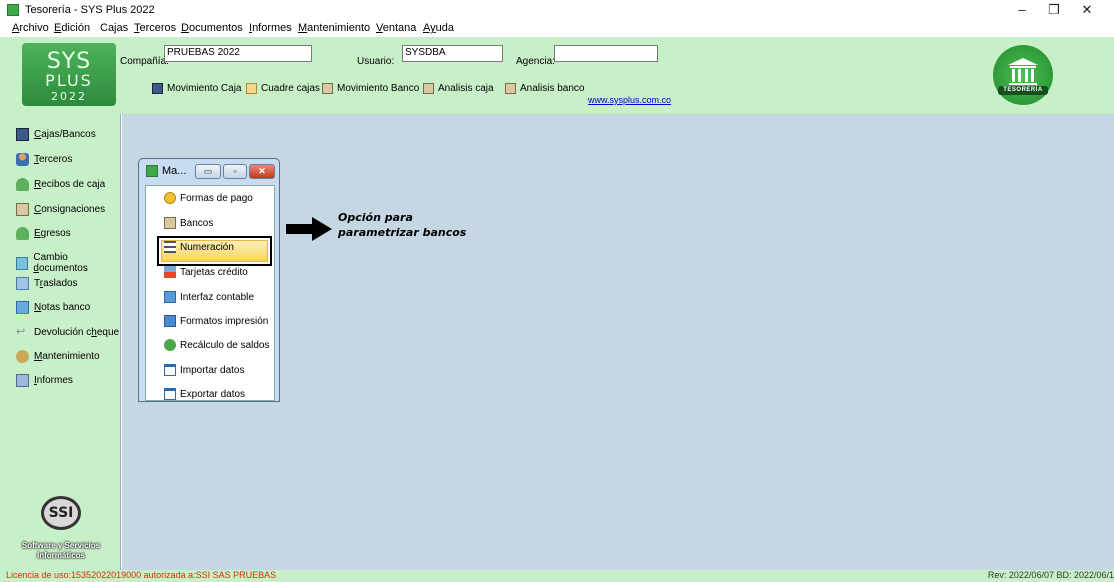 Image resolution: width=1114 pixels, height=582 pixels. What do you see at coordinates (270, 28) in the screenshot?
I see `menu-informes: Informes` at bounding box center [270, 28].